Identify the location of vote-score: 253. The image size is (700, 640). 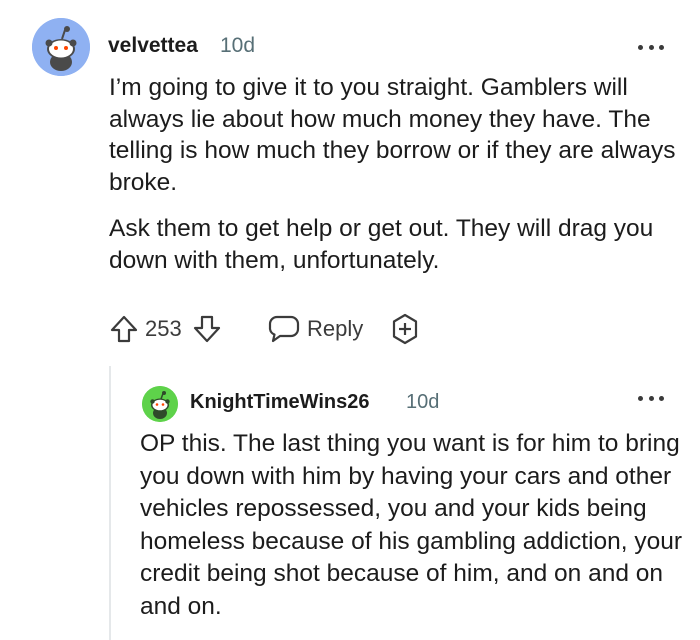
(163, 328).